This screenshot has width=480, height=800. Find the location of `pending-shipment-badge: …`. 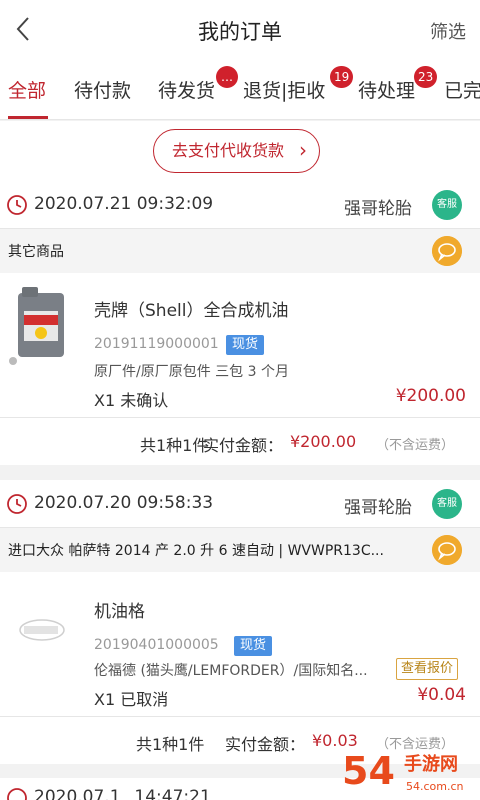

pending-shipment-badge: … is located at coordinates (227, 77).